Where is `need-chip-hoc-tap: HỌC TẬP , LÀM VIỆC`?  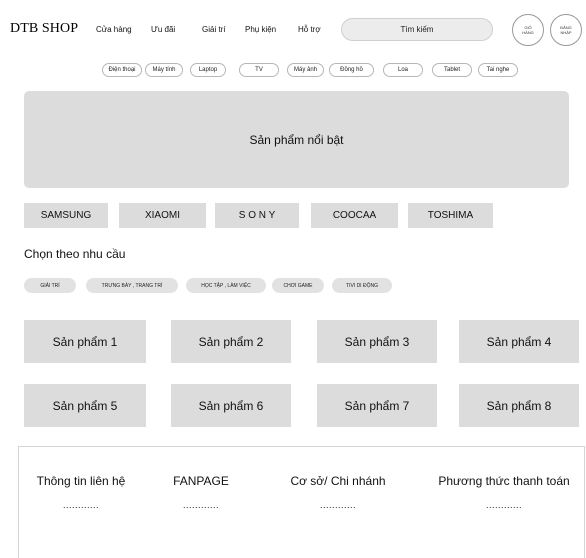
need-chip-hoc-tap: HỌC TẬP , LÀM VIỆC is located at coordinates (226, 285).